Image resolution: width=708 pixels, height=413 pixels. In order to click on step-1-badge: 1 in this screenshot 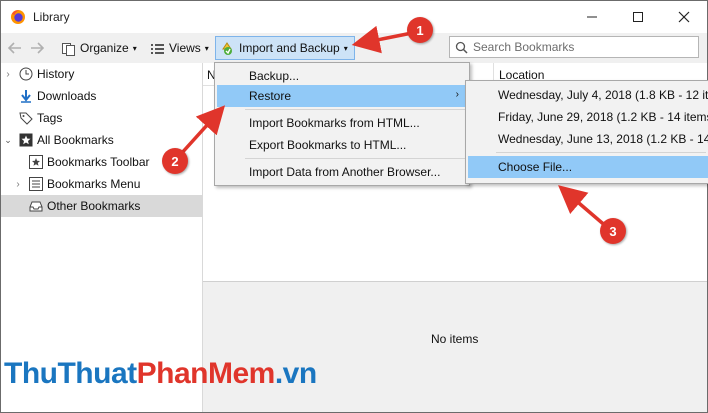, I will do `click(420, 30)`.